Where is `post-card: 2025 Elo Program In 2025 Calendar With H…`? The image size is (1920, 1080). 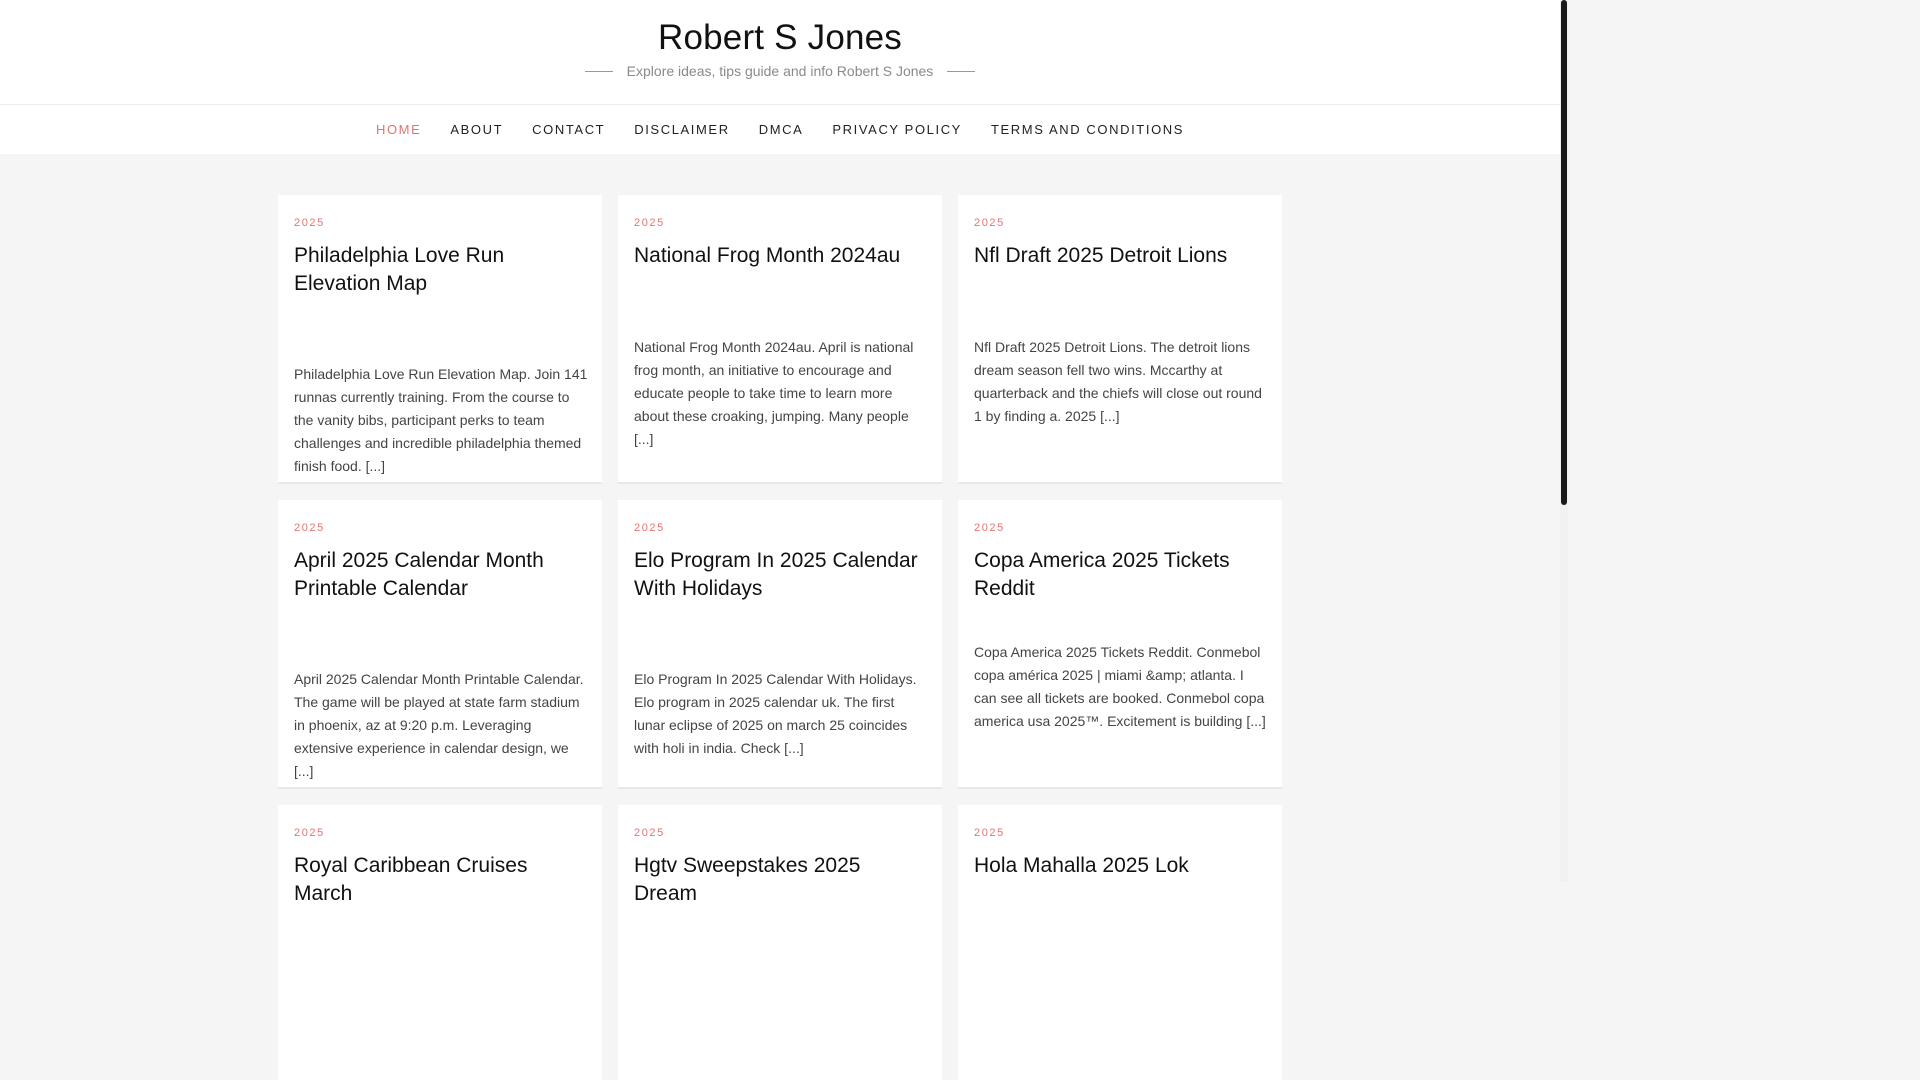
post-card: 2025 Elo Program In 2025 Calendar With H… is located at coordinates (780, 644).